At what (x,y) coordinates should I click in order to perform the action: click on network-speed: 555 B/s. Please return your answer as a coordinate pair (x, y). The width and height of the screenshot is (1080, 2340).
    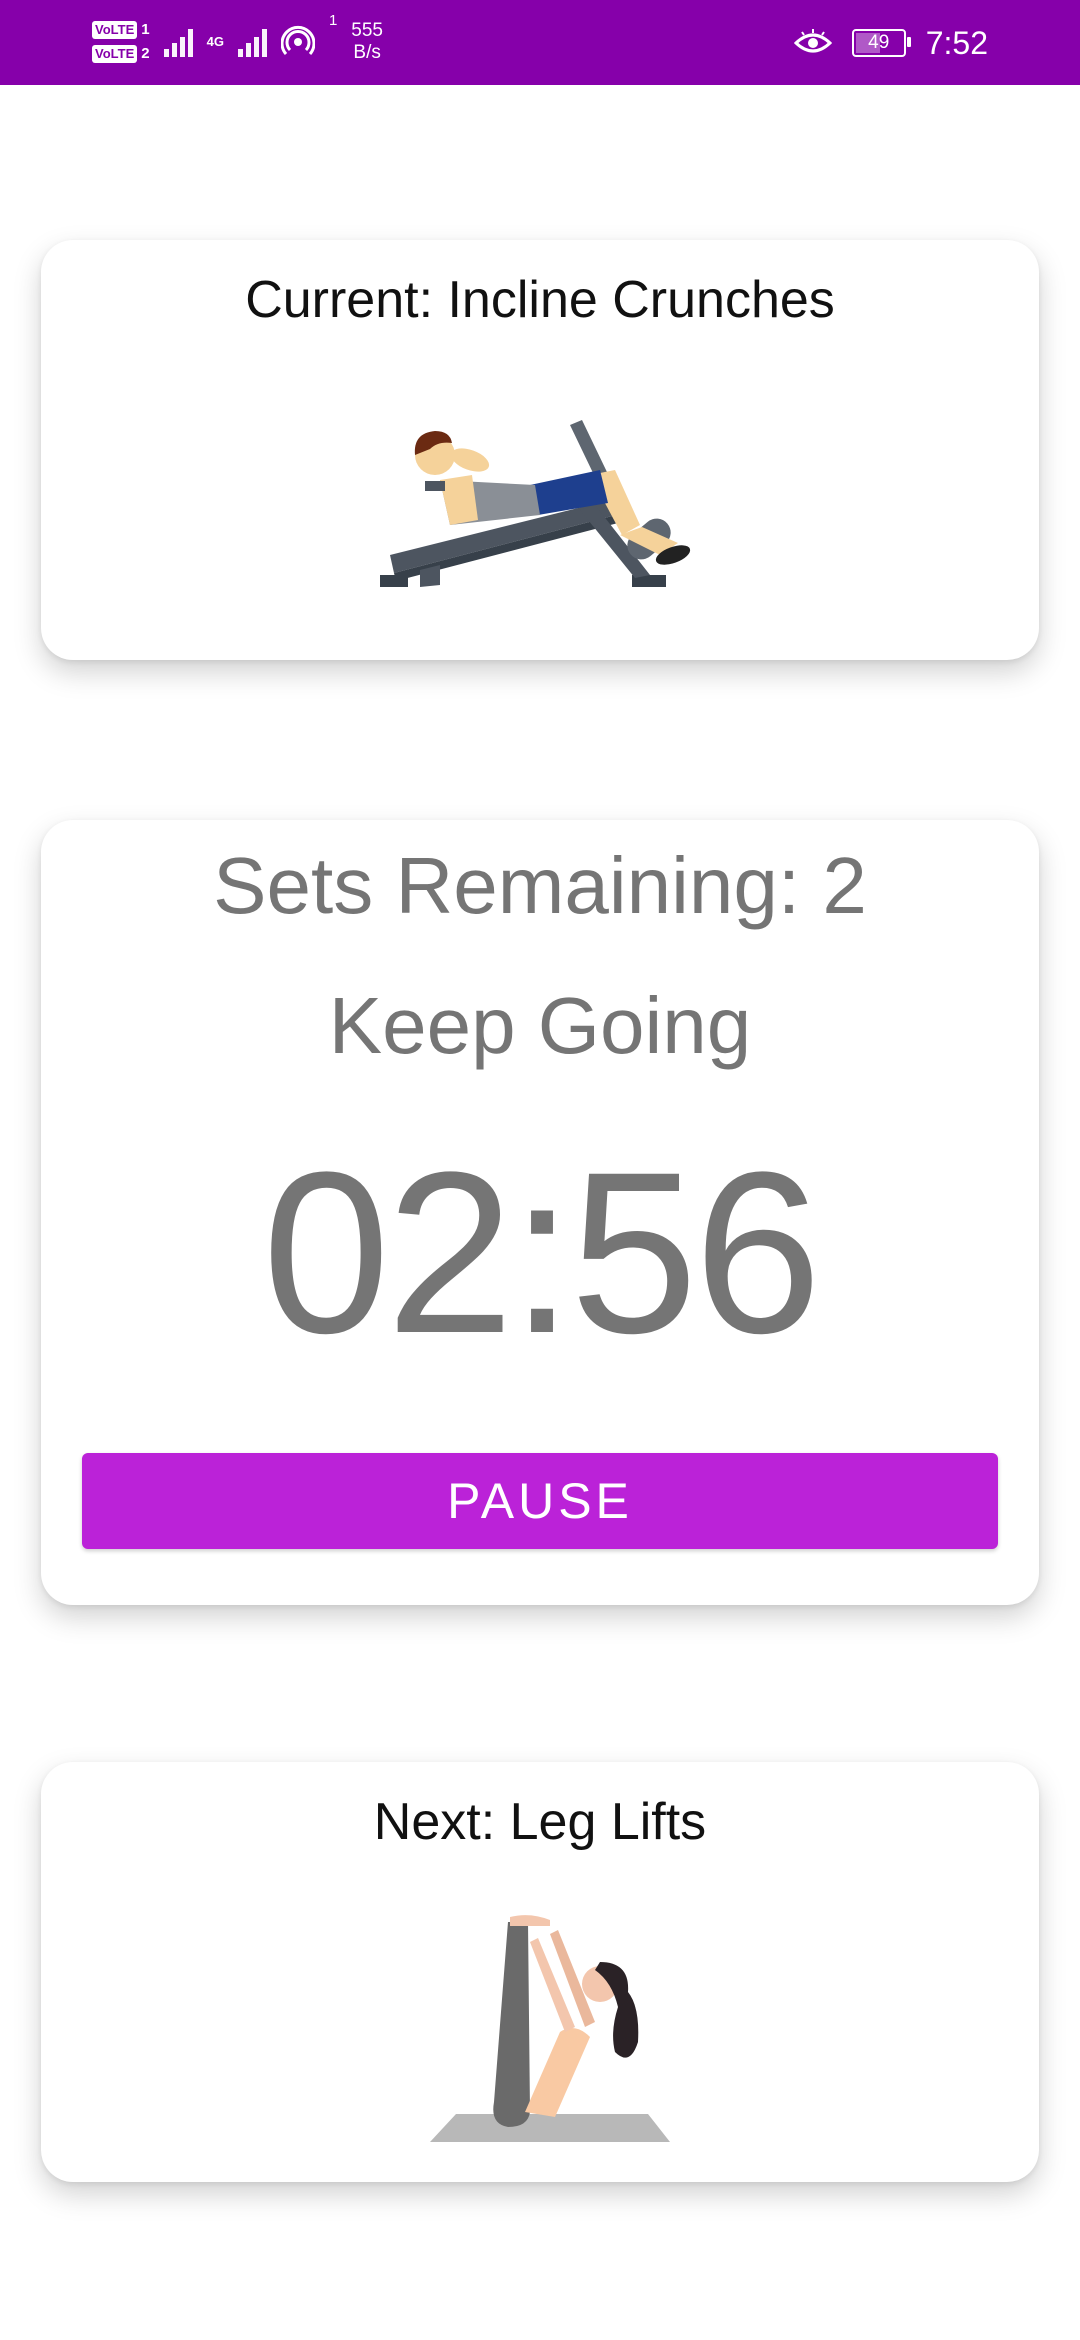
    Looking at the image, I should click on (367, 42).